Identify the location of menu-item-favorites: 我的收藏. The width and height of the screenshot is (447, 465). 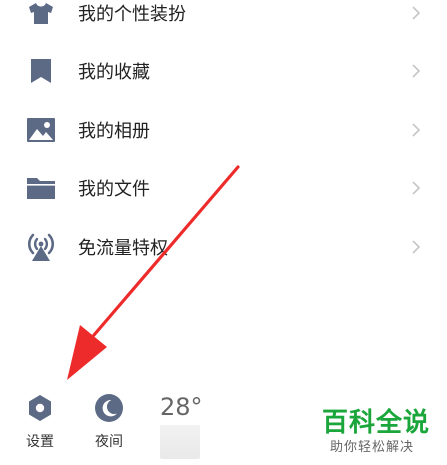
(223, 71).